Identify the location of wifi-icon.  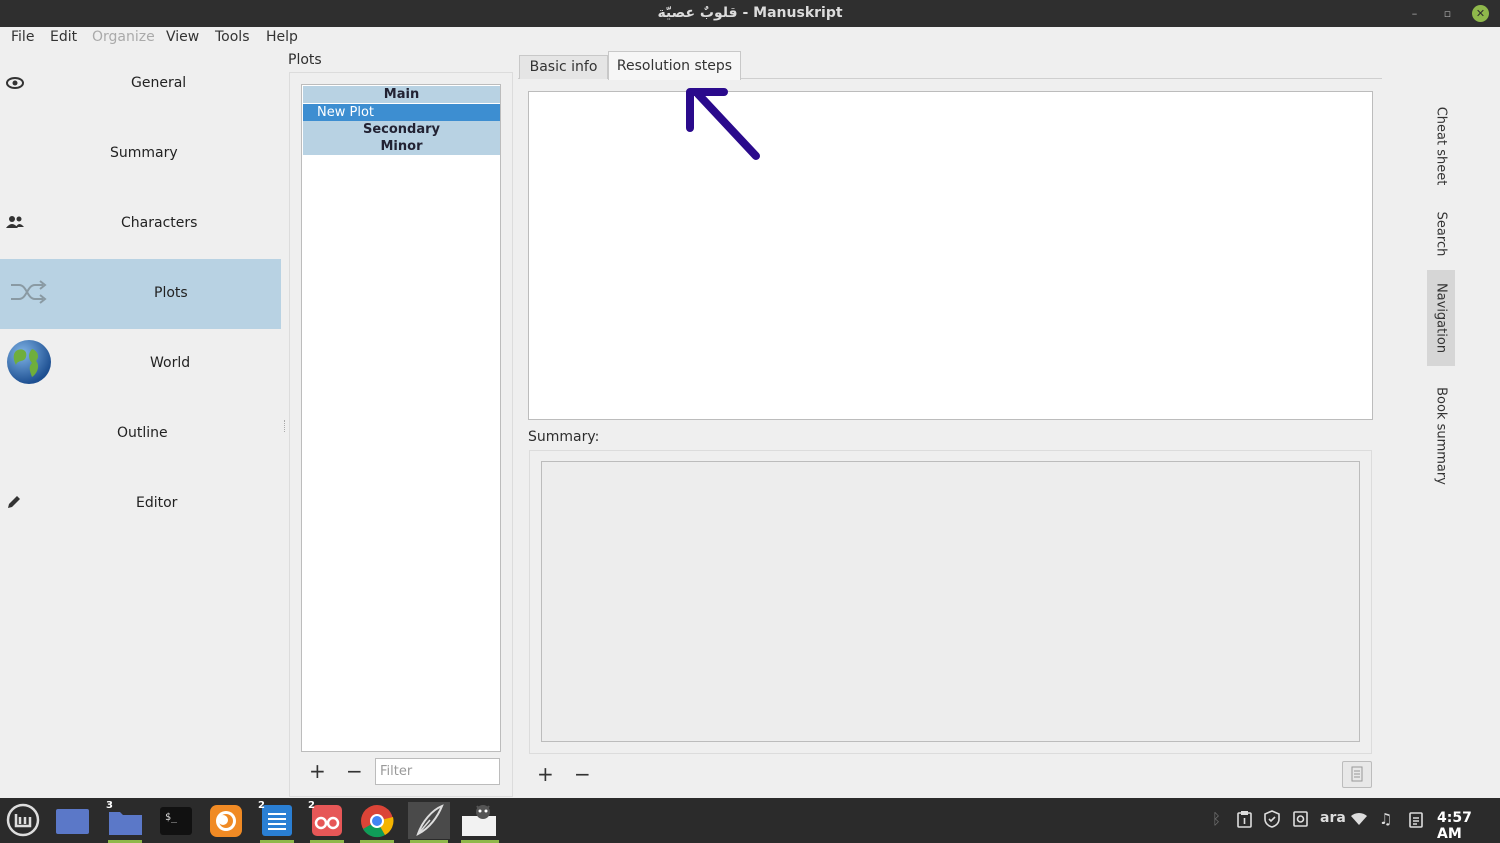
(1359, 820).